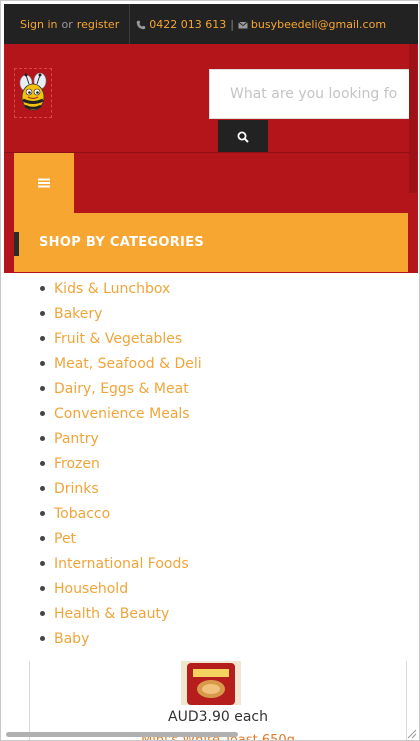 This screenshot has height=741, width=420. What do you see at coordinates (211, 242) in the screenshot?
I see `categories-header: SHOP BY CATEGORIES` at bounding box center [211, 242].